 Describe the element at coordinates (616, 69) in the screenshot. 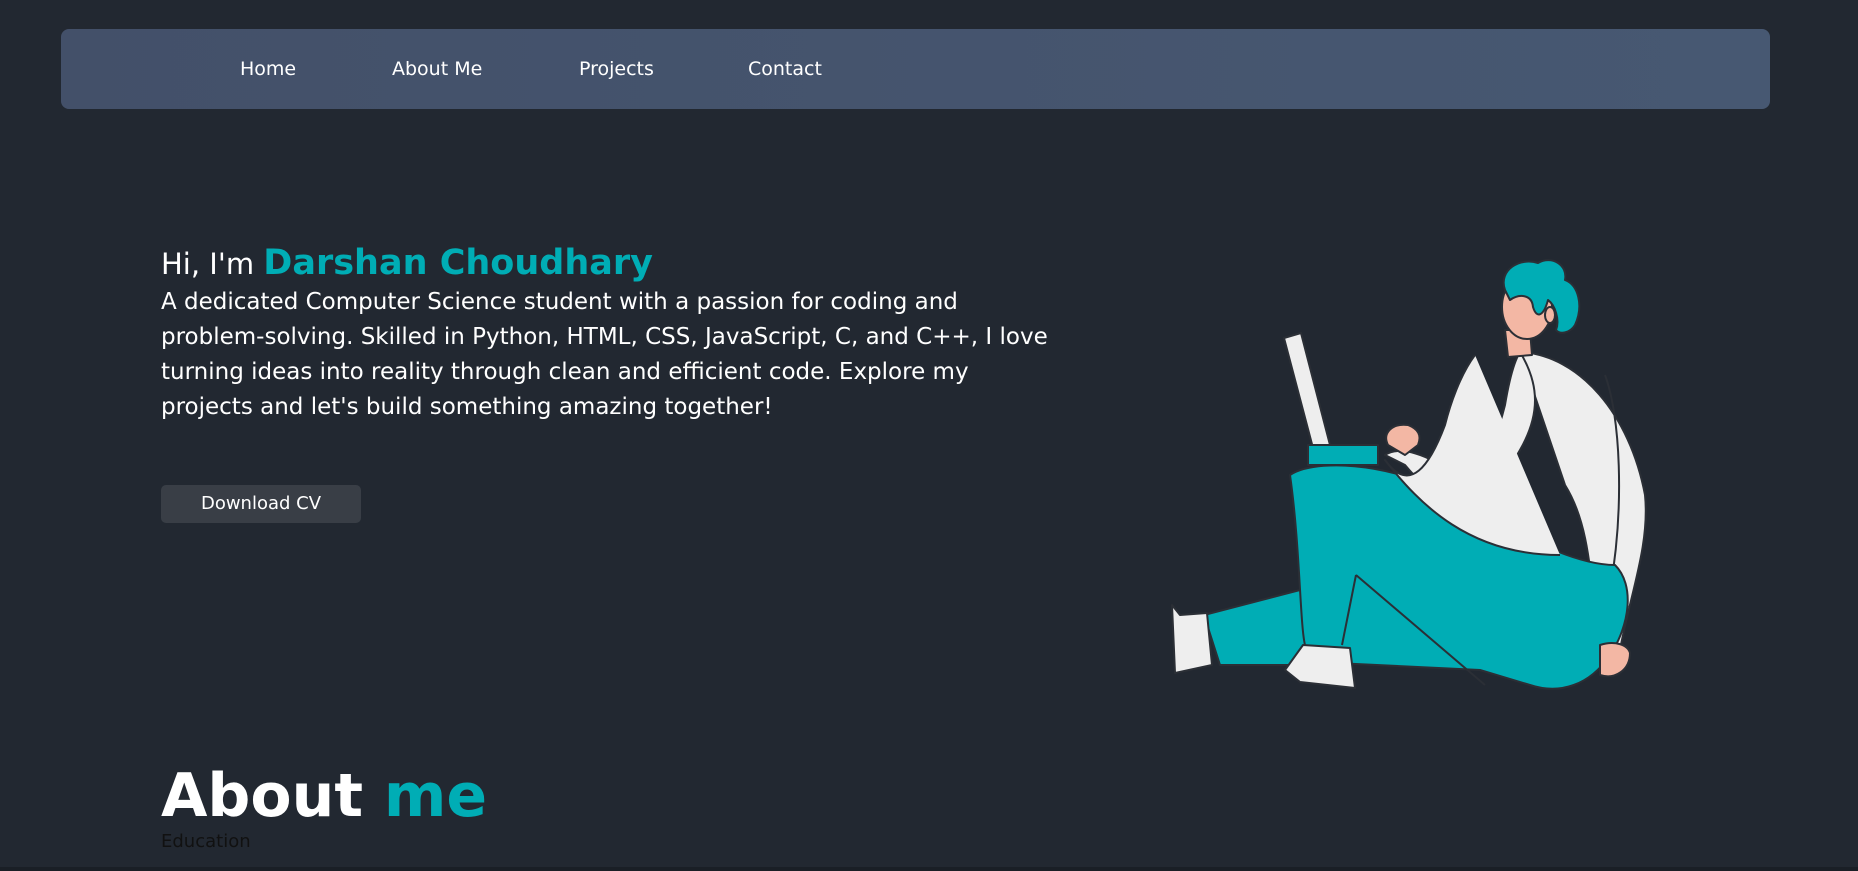

I see `nav-projects-link: Projects` at that location.